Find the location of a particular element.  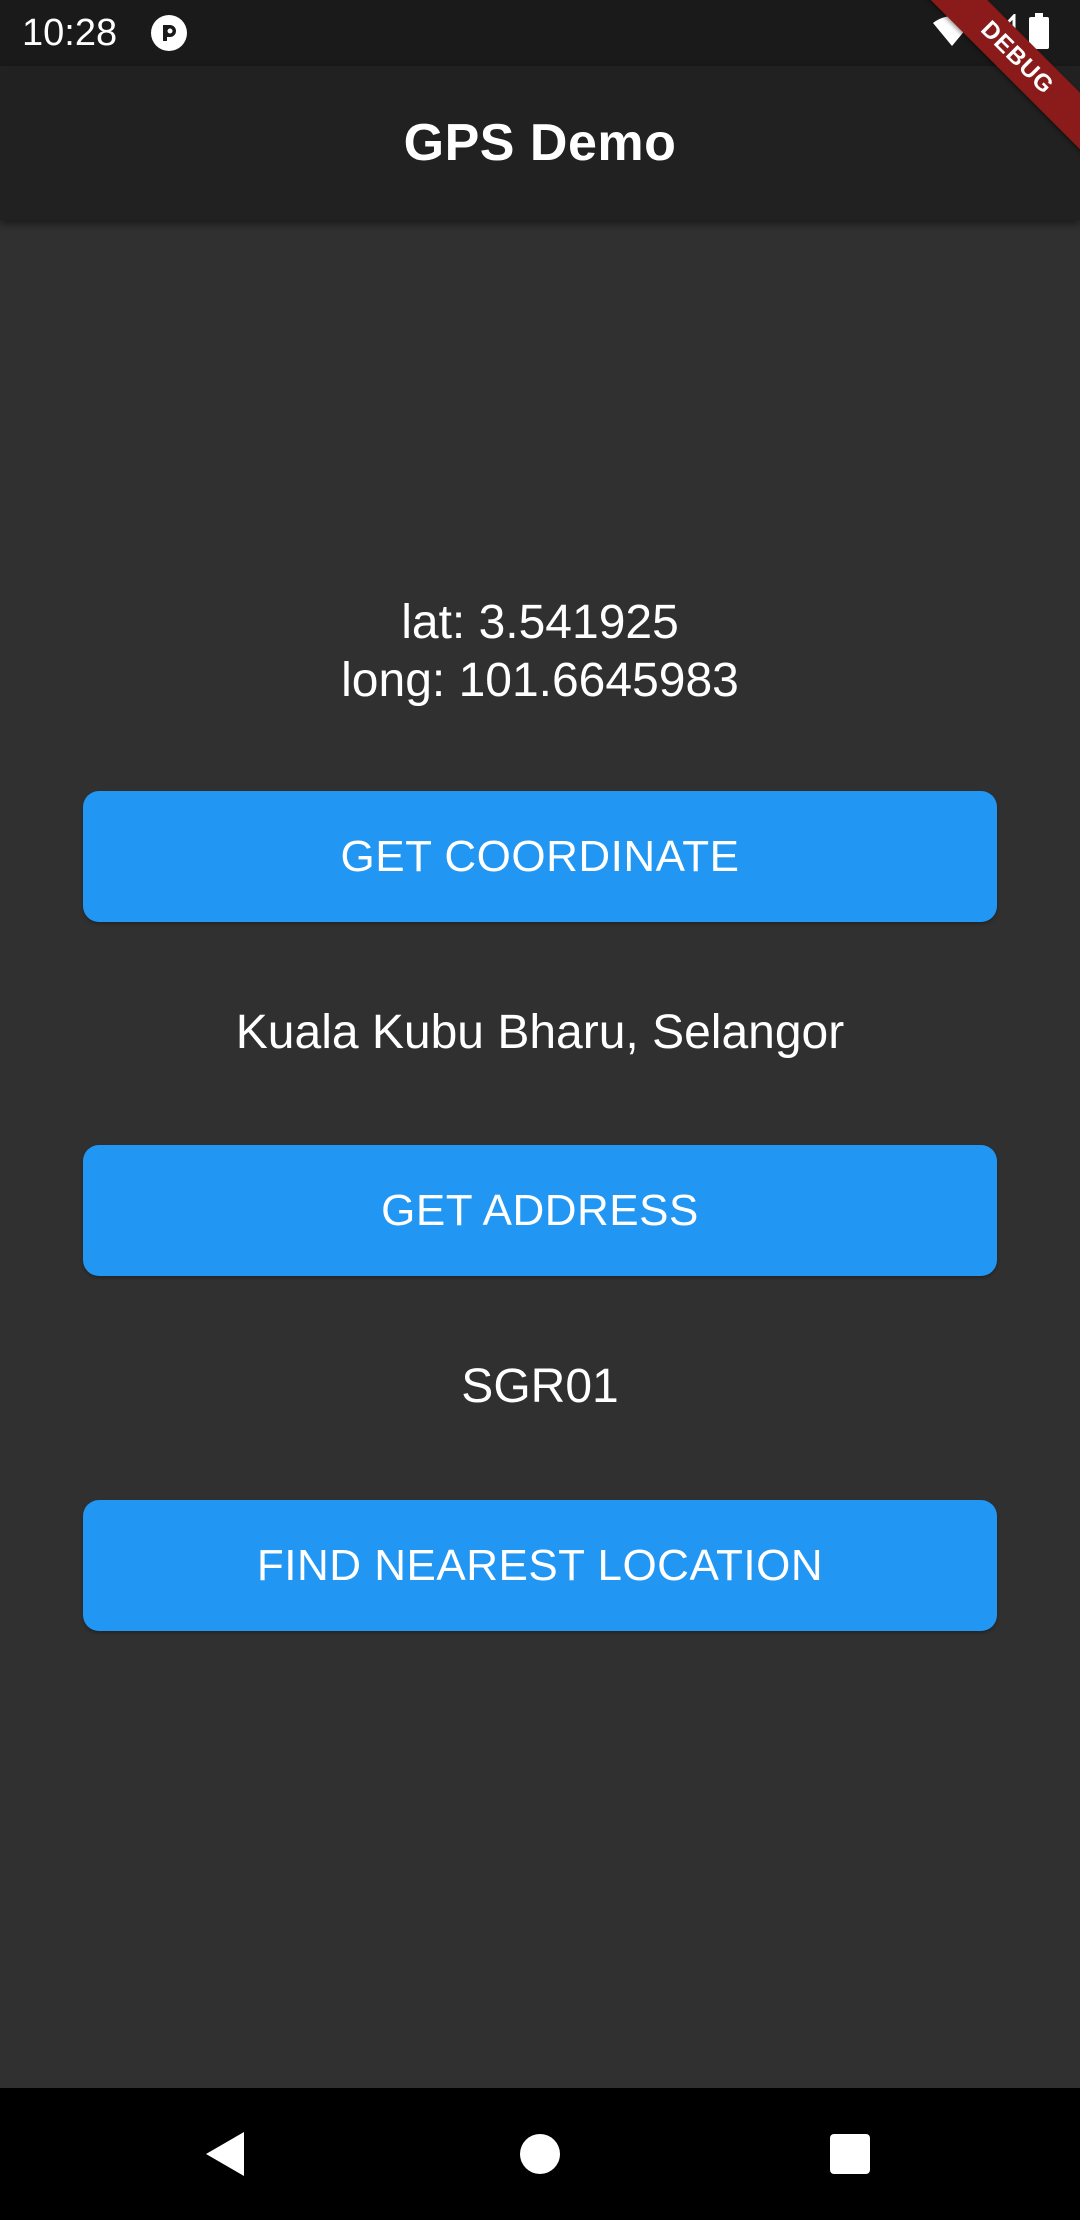

status-icons is located at coordinates (991, 32).